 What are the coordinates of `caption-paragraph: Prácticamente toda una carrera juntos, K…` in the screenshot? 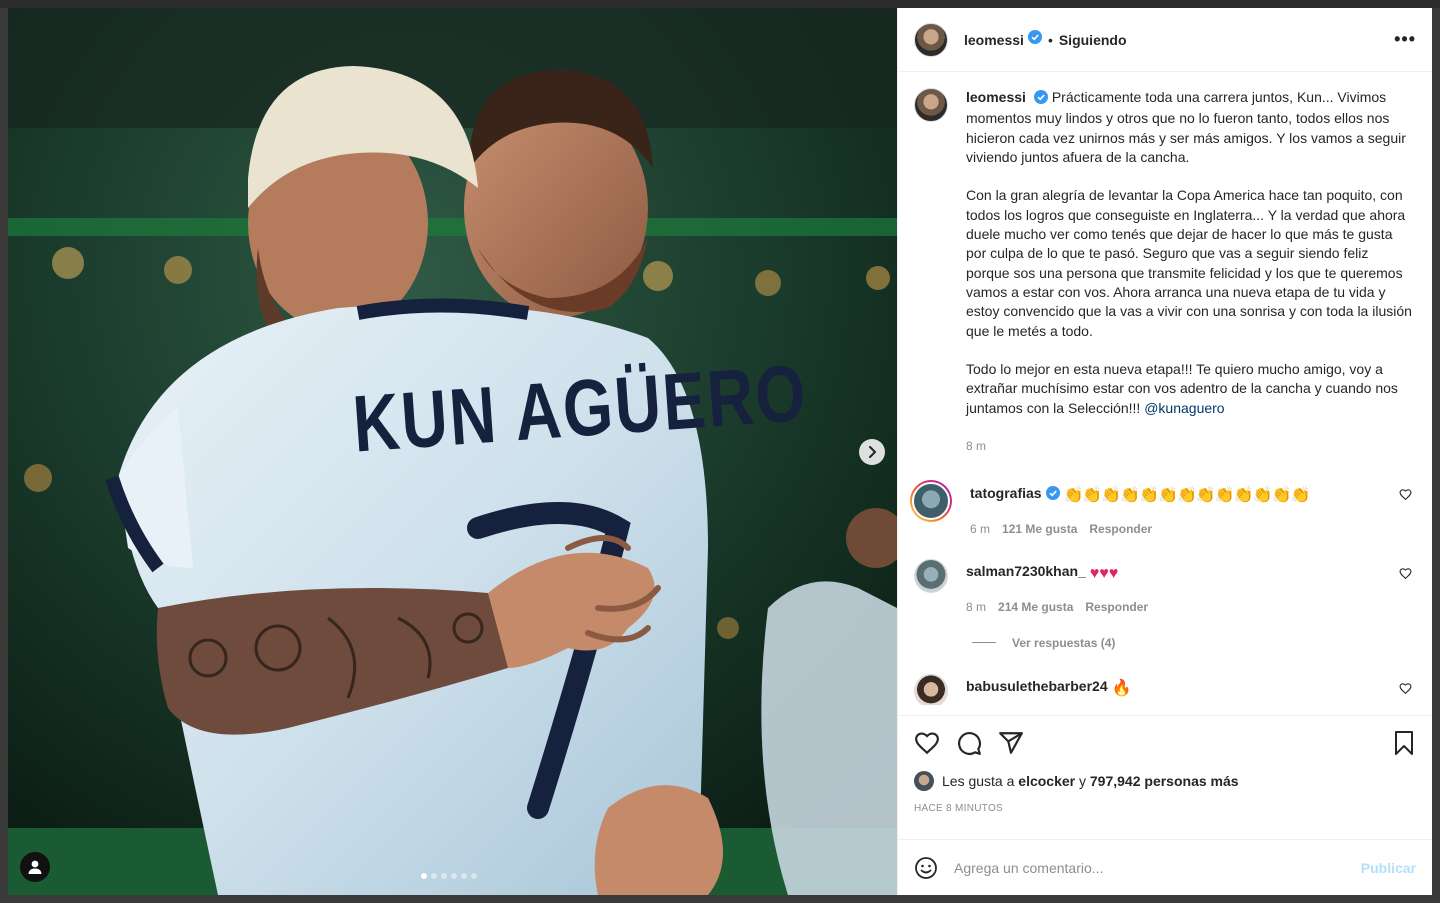 It's located at (1186, 127).